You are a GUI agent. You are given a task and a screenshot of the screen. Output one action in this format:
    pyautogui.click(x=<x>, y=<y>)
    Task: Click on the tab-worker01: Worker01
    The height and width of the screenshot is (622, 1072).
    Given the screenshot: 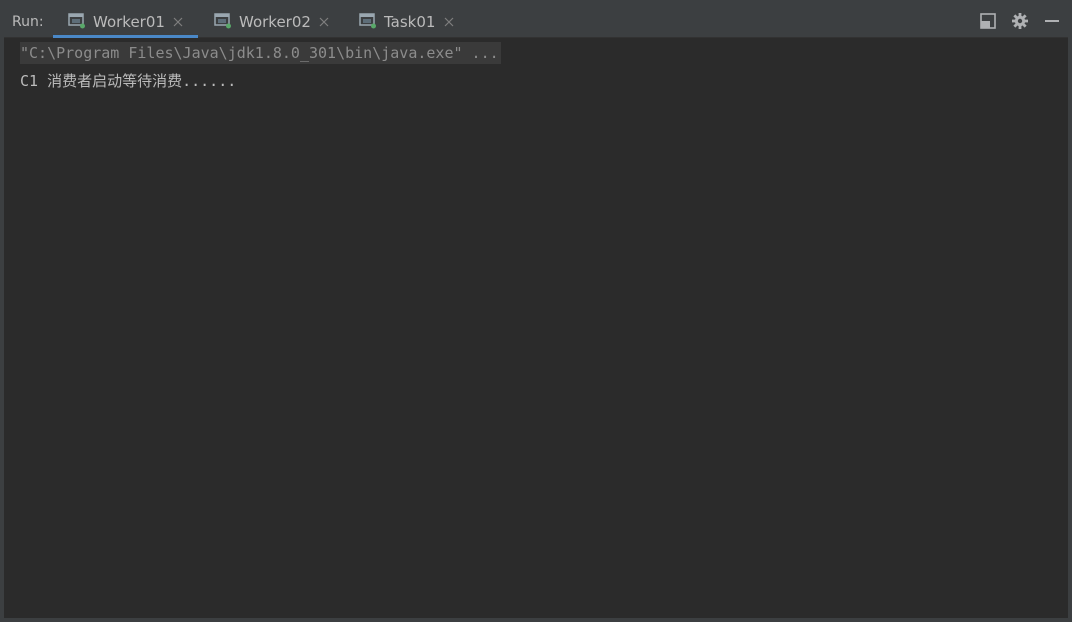 What is the action you would take?
    pyautogui.click(x=125, y=19)
    